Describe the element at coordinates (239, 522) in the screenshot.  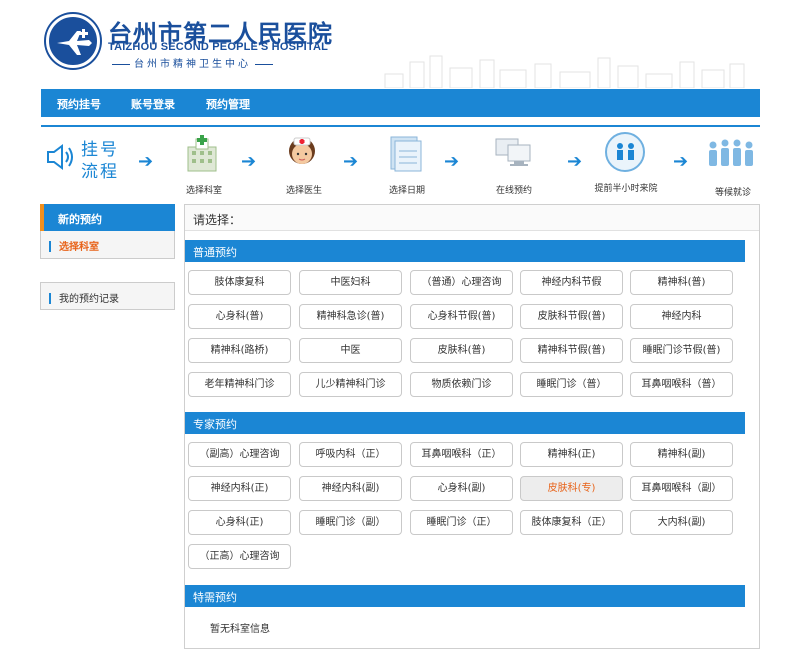
I see `department-button: 心身科(正)` at that location.